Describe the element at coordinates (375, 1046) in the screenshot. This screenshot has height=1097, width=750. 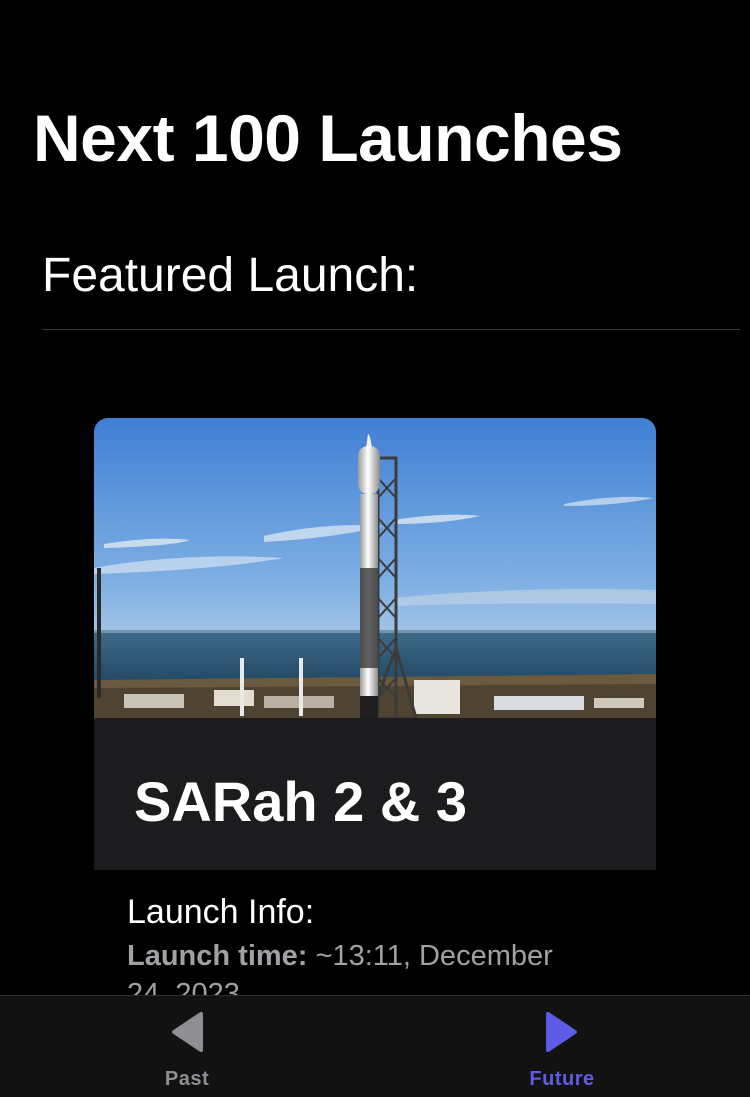
I see `tab-bar: Past Future` at that location.